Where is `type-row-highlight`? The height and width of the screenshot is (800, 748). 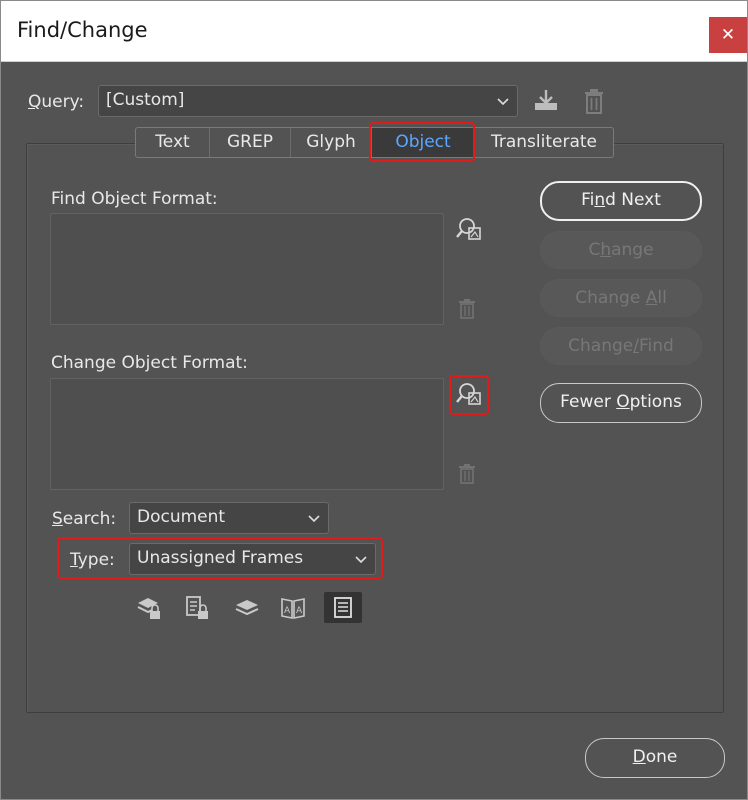 type-row-highlight is located at coordinates (220, 558).